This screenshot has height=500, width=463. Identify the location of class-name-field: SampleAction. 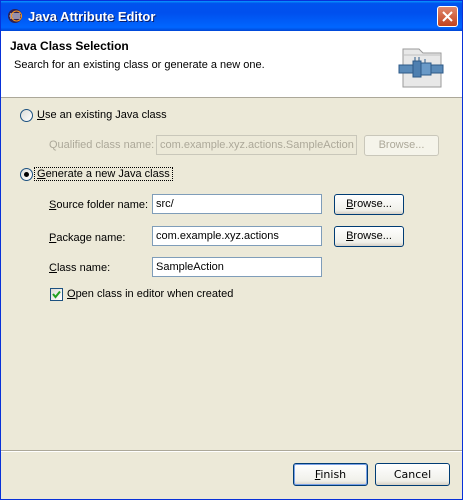
(237, 267).